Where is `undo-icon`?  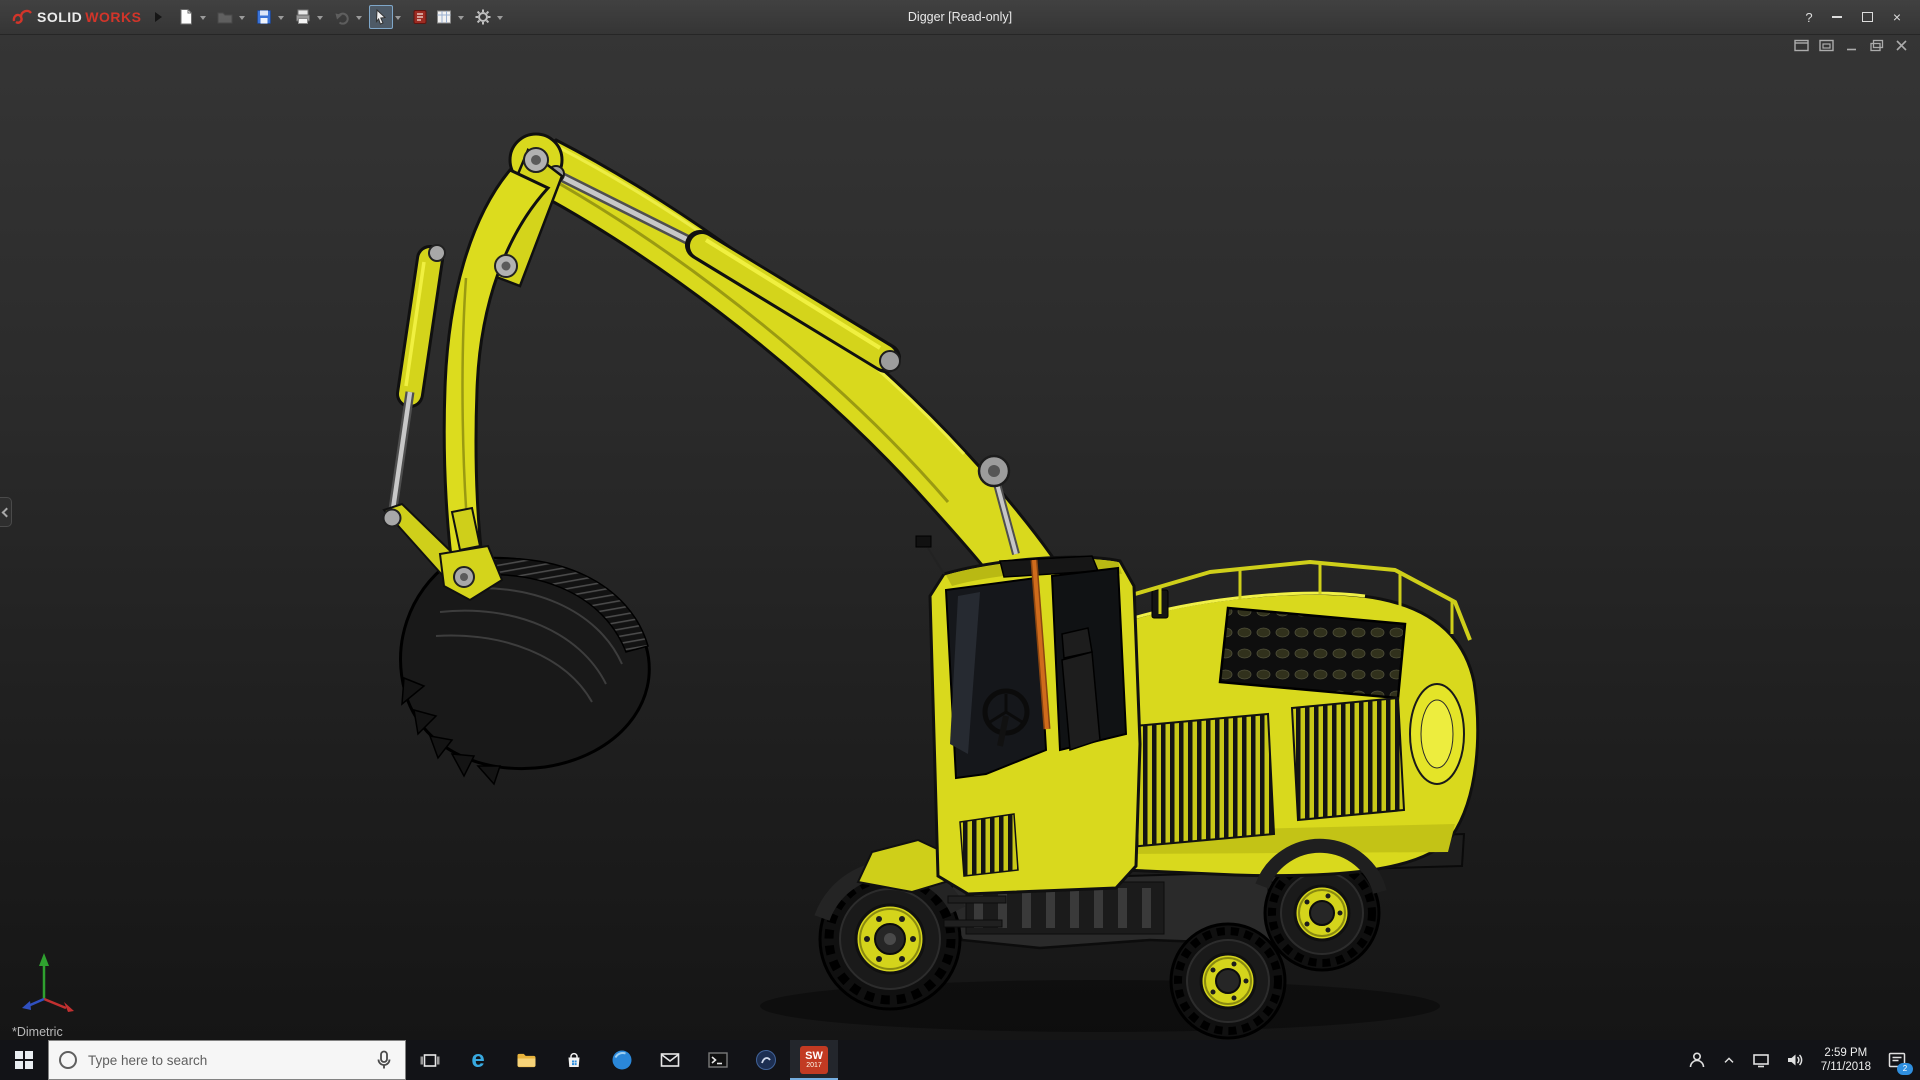
undo-icon is located at coordinates (342, 18).